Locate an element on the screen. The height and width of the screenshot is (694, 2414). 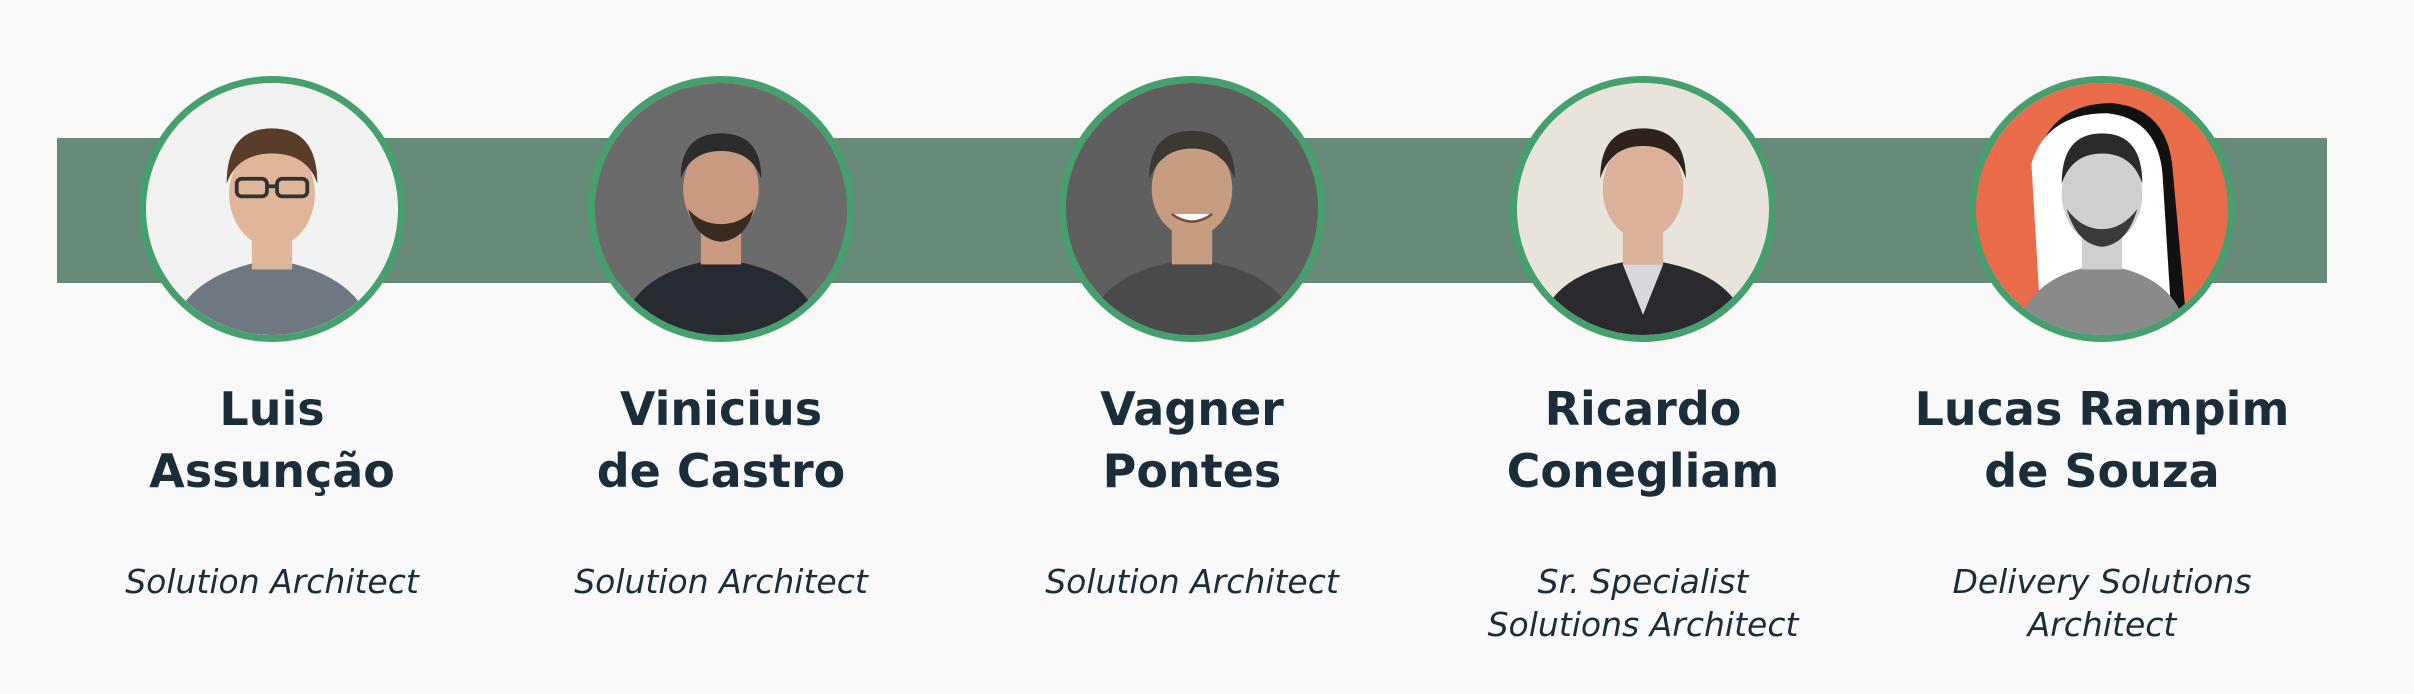
member-name: Vagner Pontes is located at coordinates (1192, 440).